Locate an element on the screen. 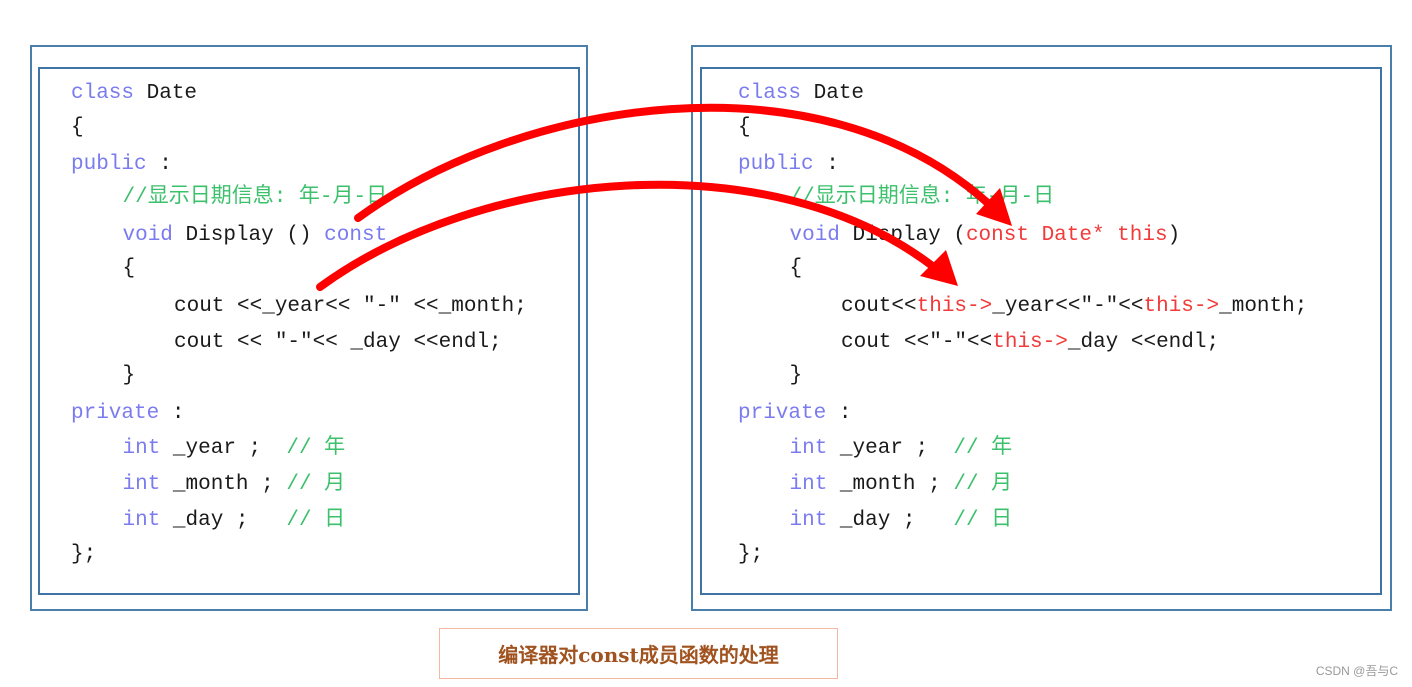 Image resolution: width=1412 pixels, height=687 pixels. watermark: CSDN @吾与C is located at coordinates (1356, 671).